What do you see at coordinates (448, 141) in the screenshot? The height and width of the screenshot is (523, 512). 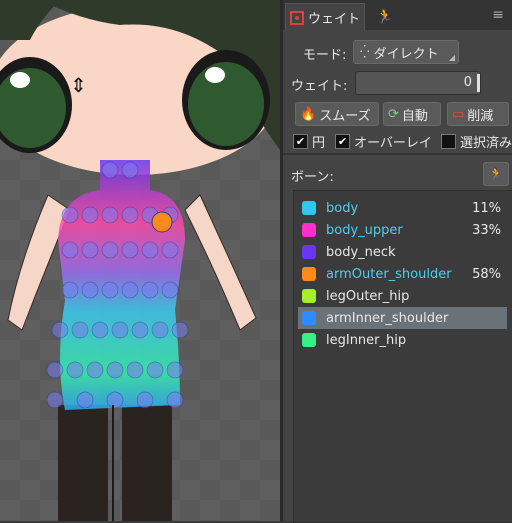 I see `selected-only-checkbox-box` at bounding box center [448, 141].